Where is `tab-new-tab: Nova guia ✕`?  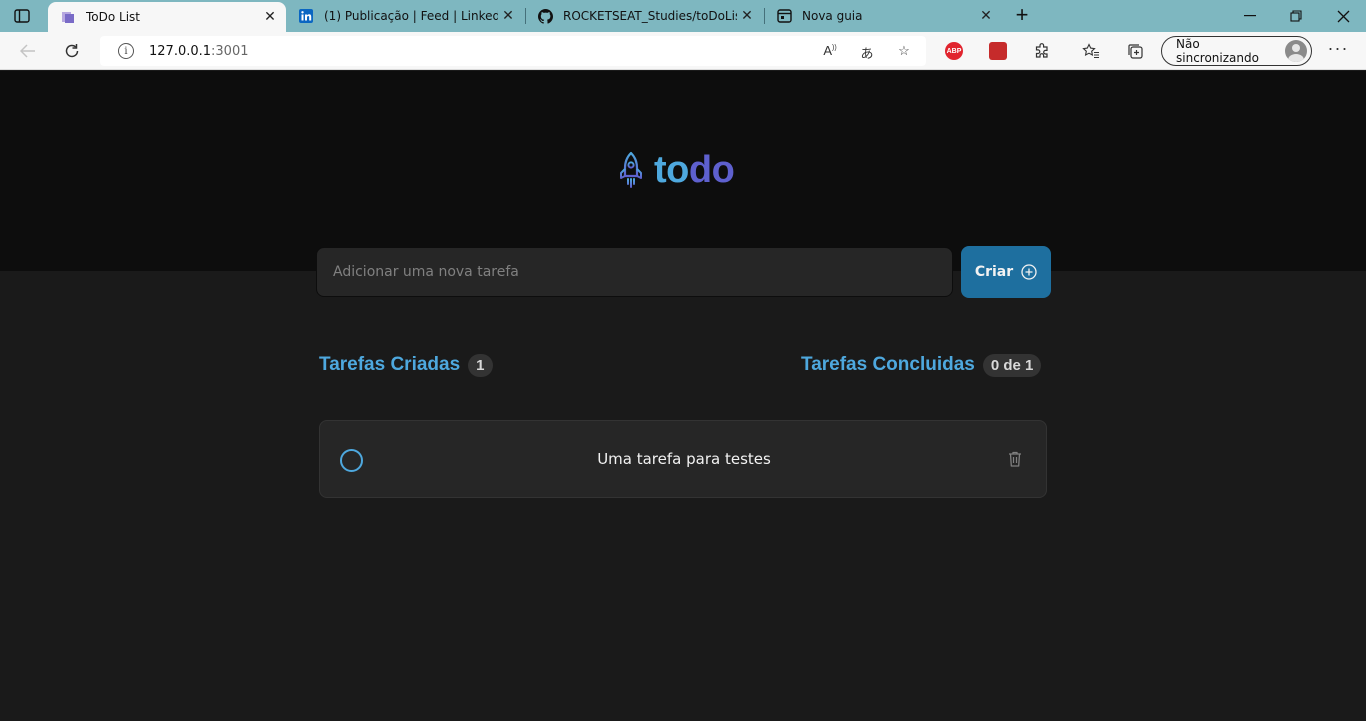 tab-new-tab: Nova guia ✕ is located at coordinates (883, 16).